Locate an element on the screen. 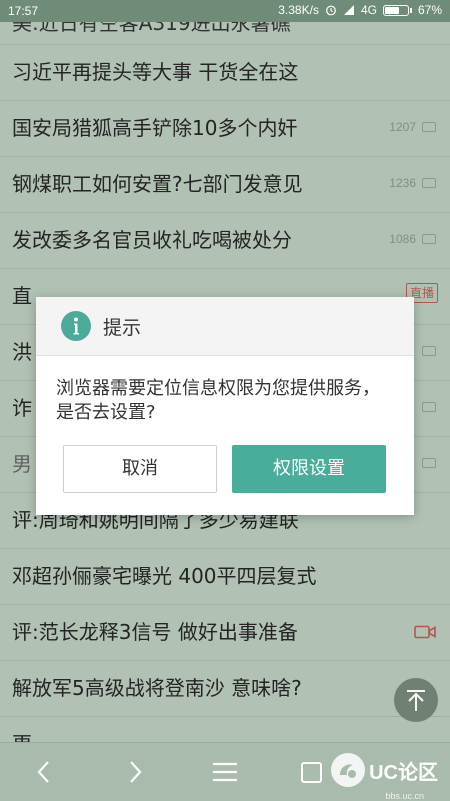  scroll-top-button is located at coordinates (416, 700).